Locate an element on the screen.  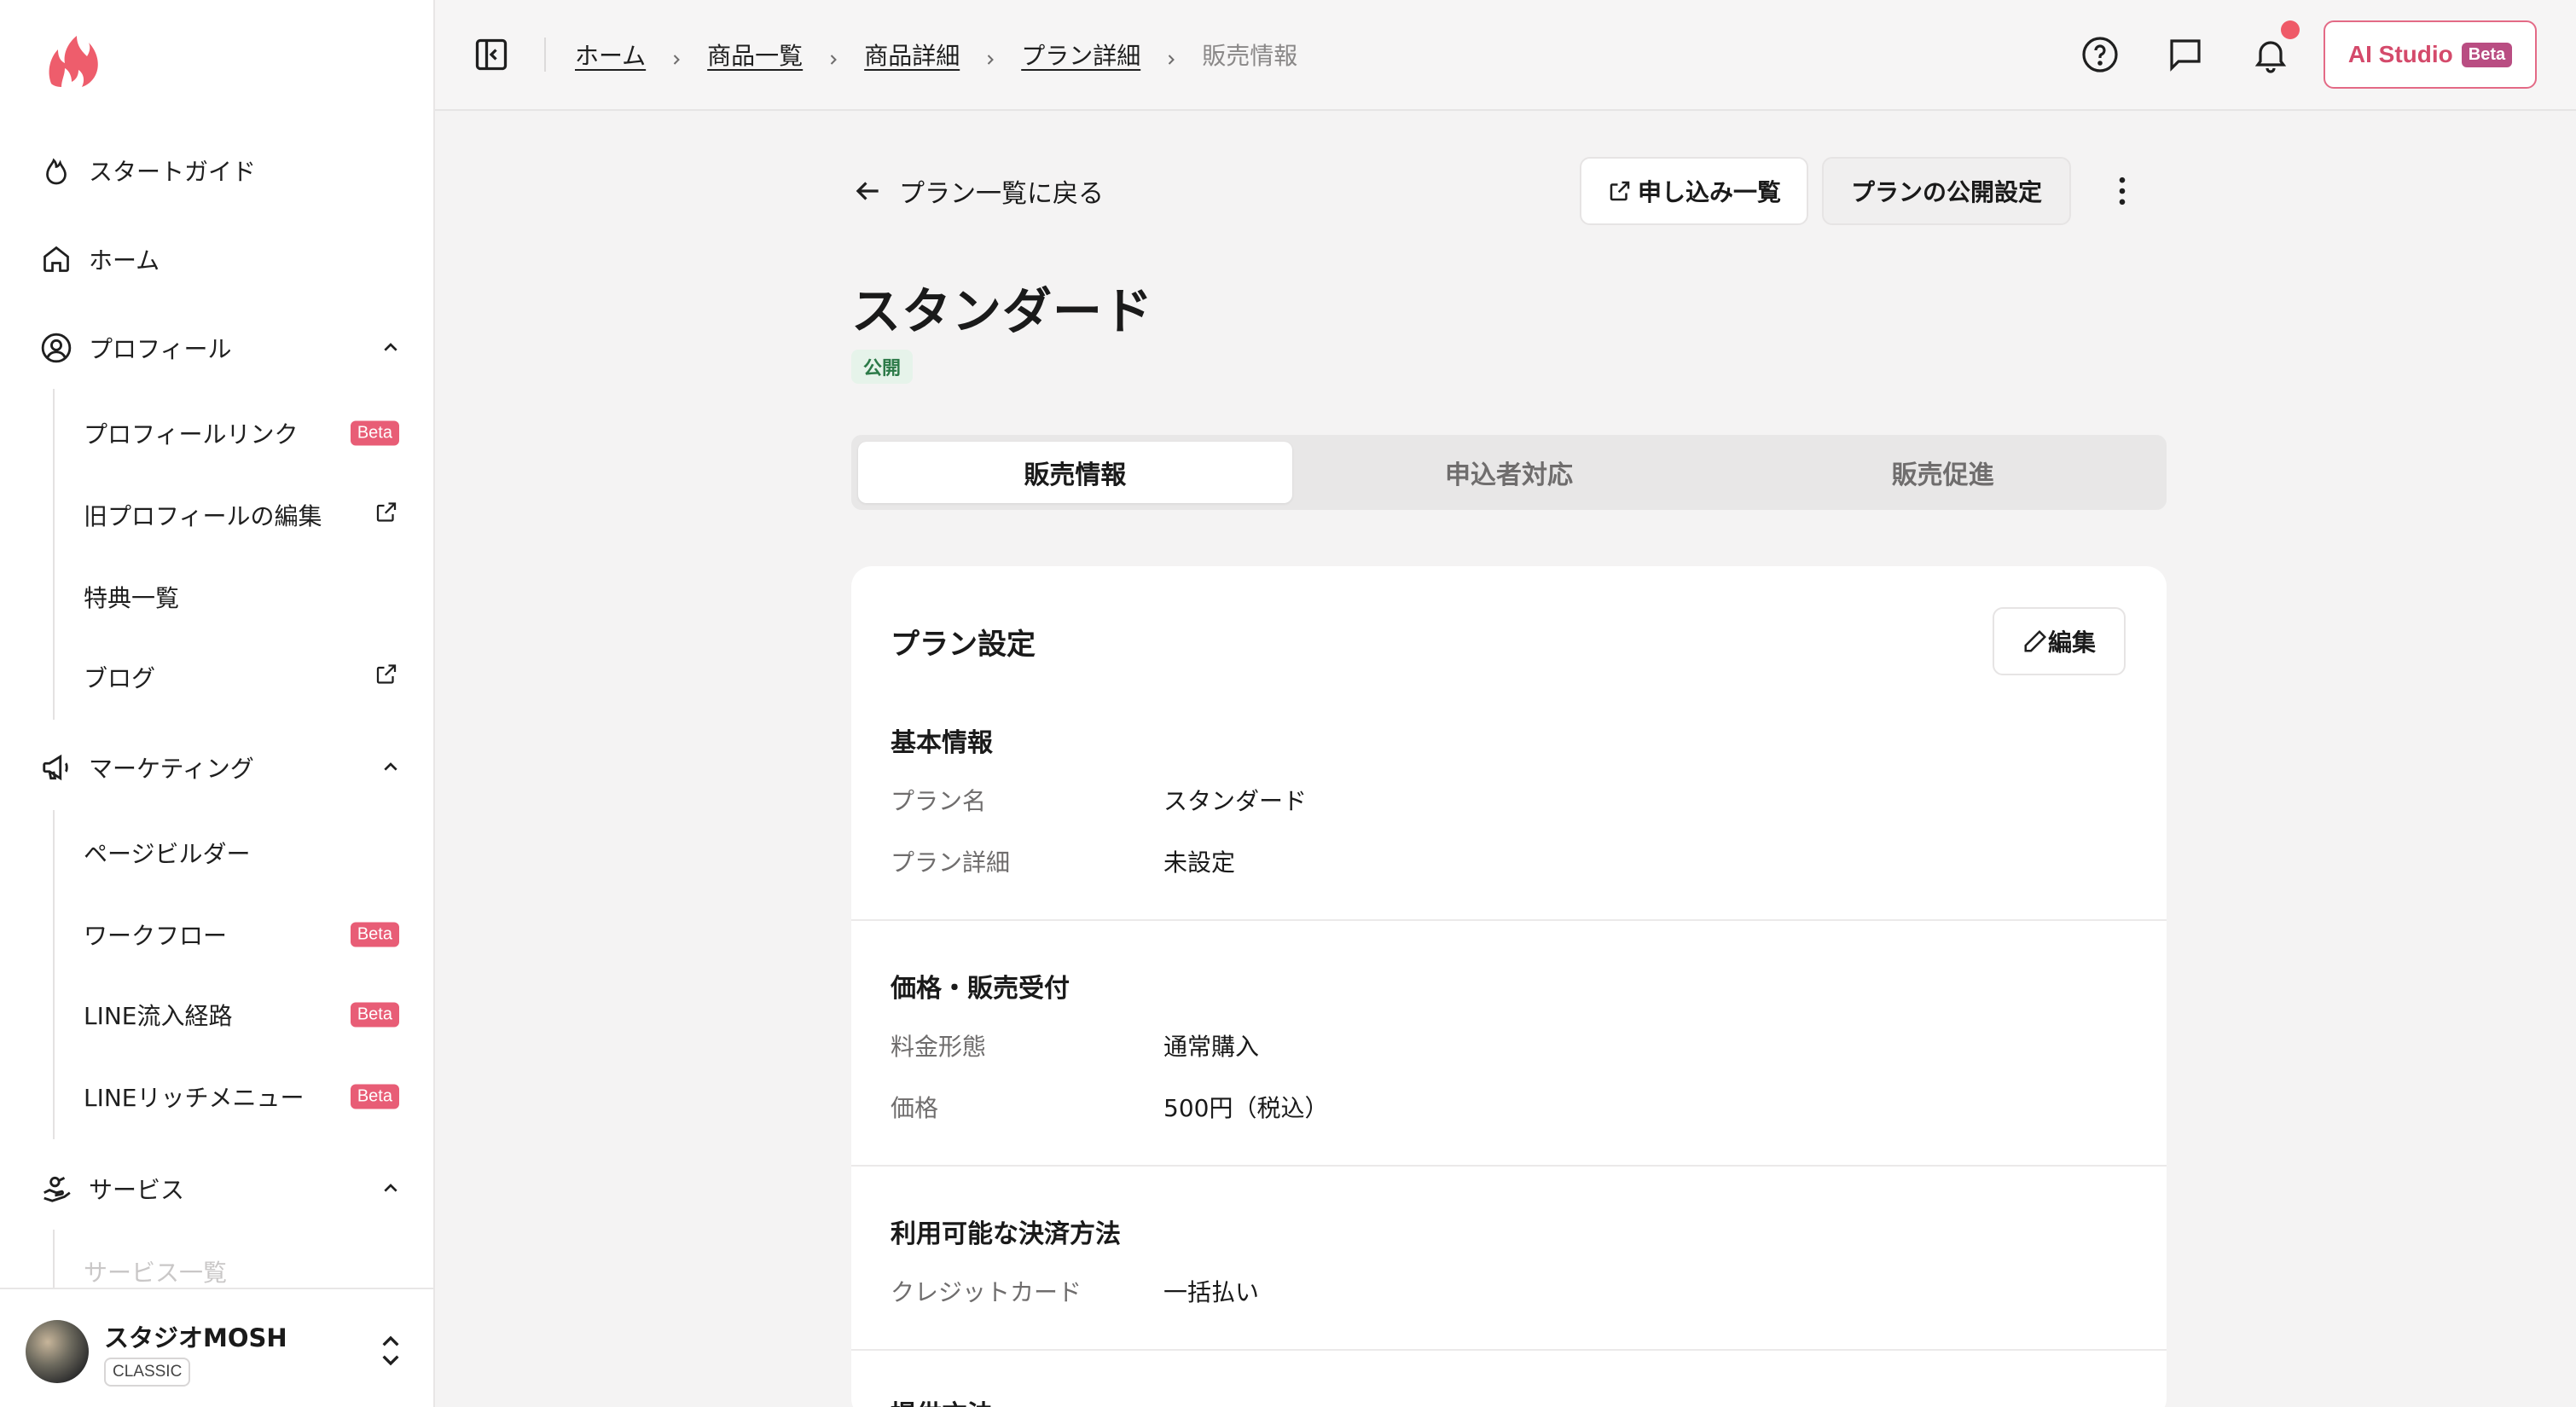
sidebar-item-line-rich-menu: LINEリッチメニュー Beta is located at coordinates (241, 1097).